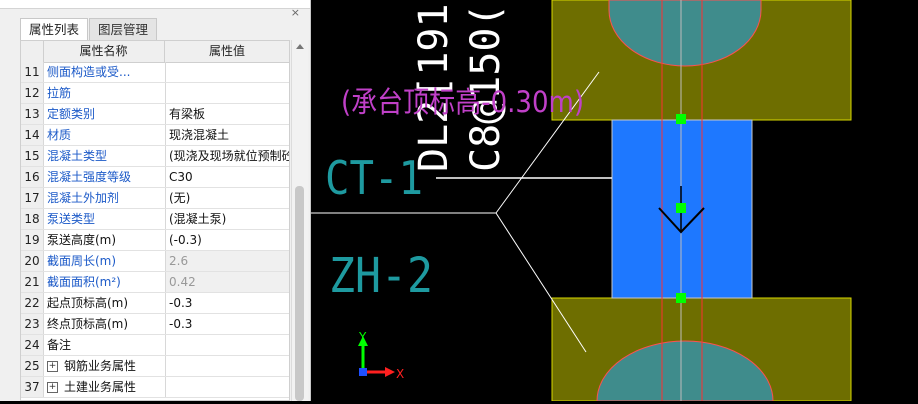 Image resolution: width=918 pixels, height=404 pixels. Describe the element at coordinates (32, 198) in the screenshot. I see `row-number: 17` at that location.